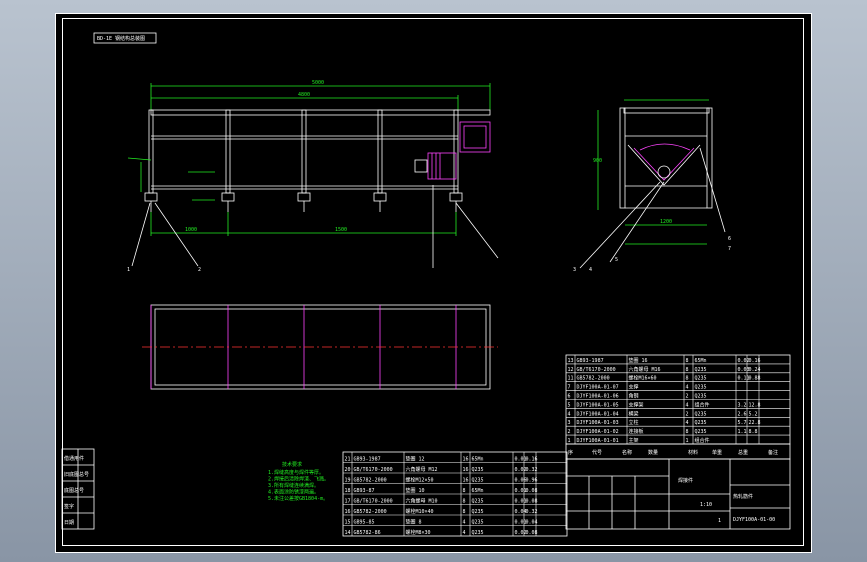 The width and height of the screenshot is (867, 562). What do you see at coordinates (199, 270) in the screenshot?
I see `callout-2: 2` at bounding box center [199, 270].